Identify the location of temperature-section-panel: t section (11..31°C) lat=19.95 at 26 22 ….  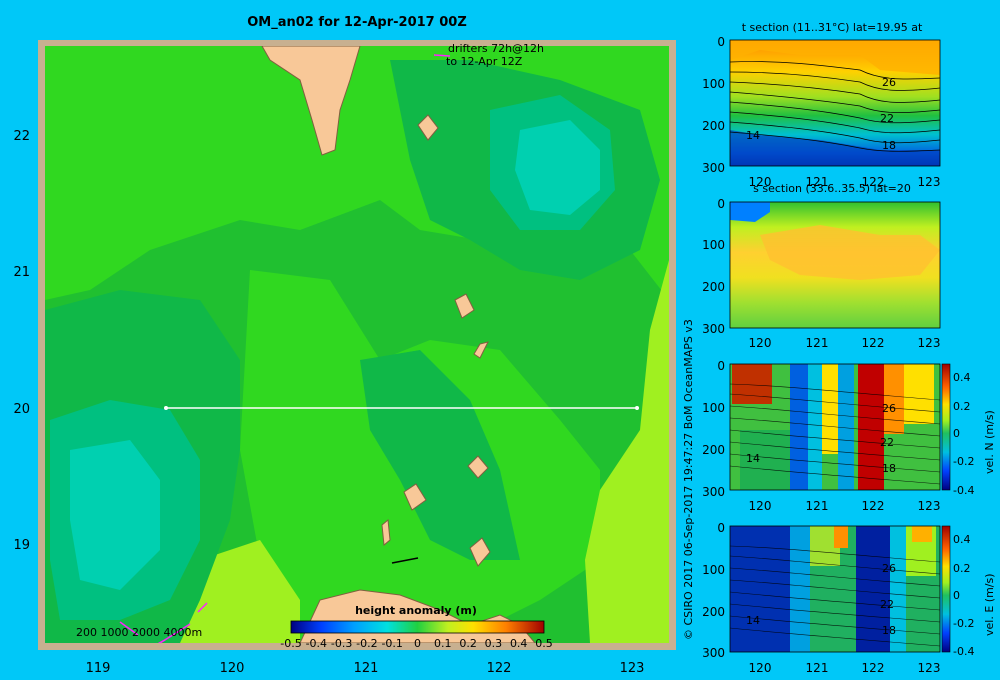
(821, 105).